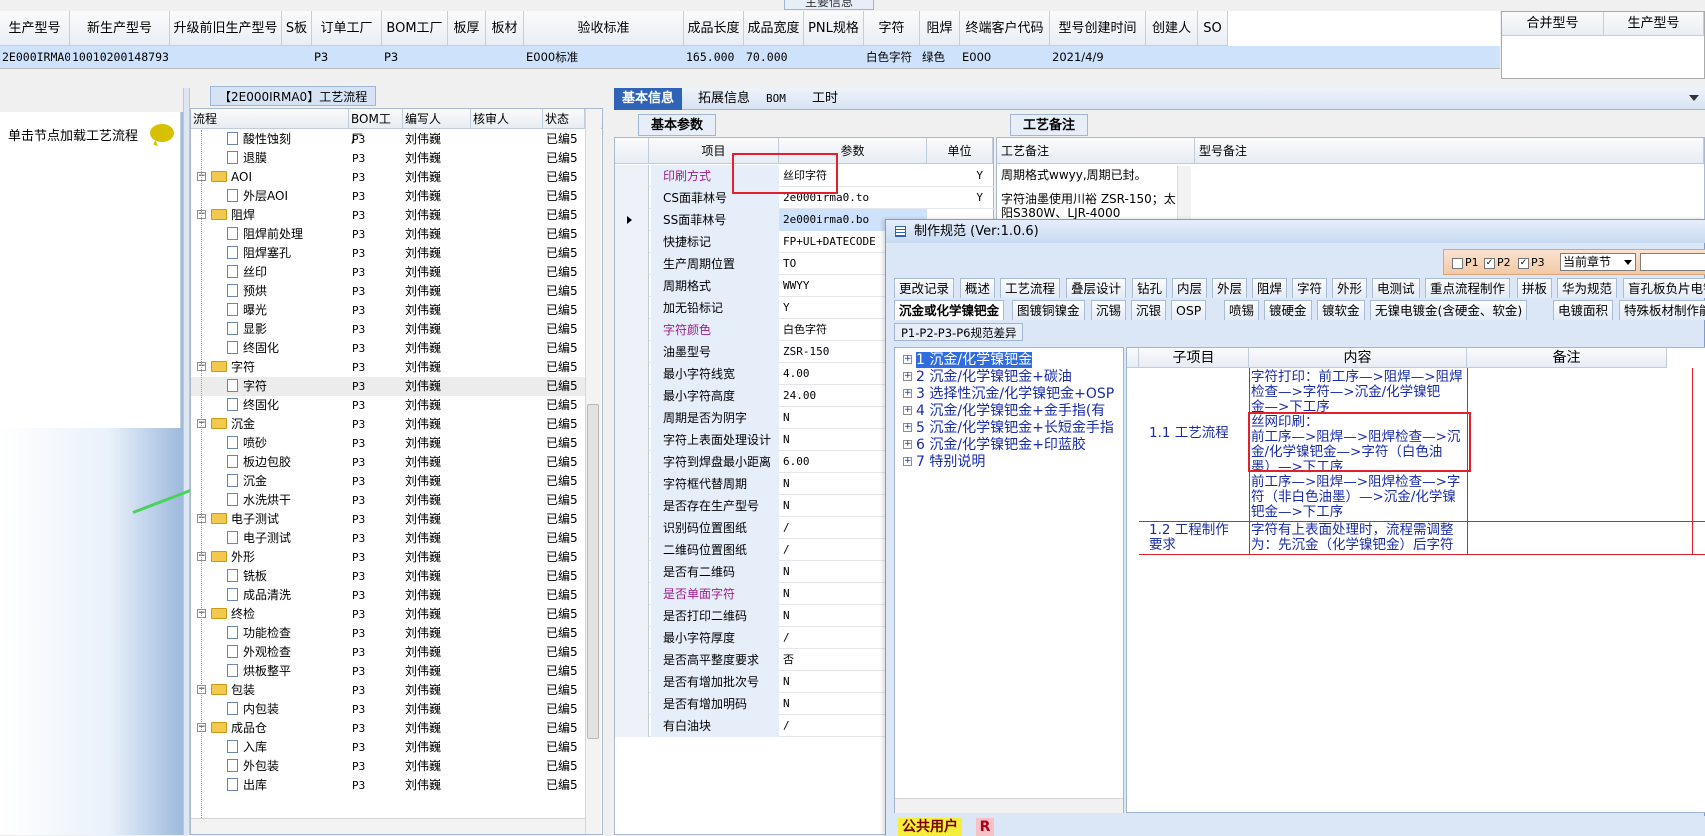  I want to click on header-pnl-spec: PNL规格, so click(834, 28).